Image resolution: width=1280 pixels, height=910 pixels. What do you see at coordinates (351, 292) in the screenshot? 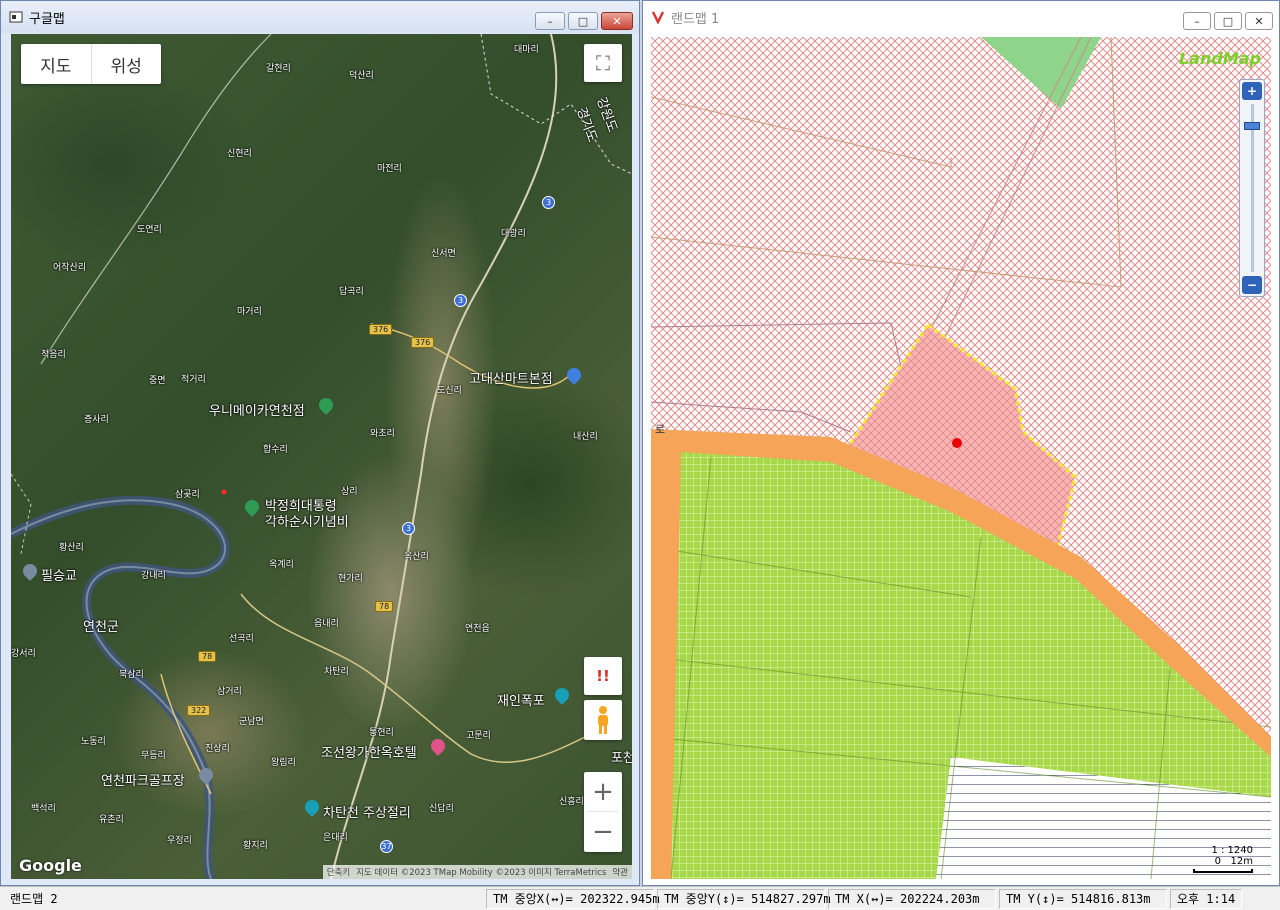
I see `place-label: 답곡리` at bounding box center [351, 292].